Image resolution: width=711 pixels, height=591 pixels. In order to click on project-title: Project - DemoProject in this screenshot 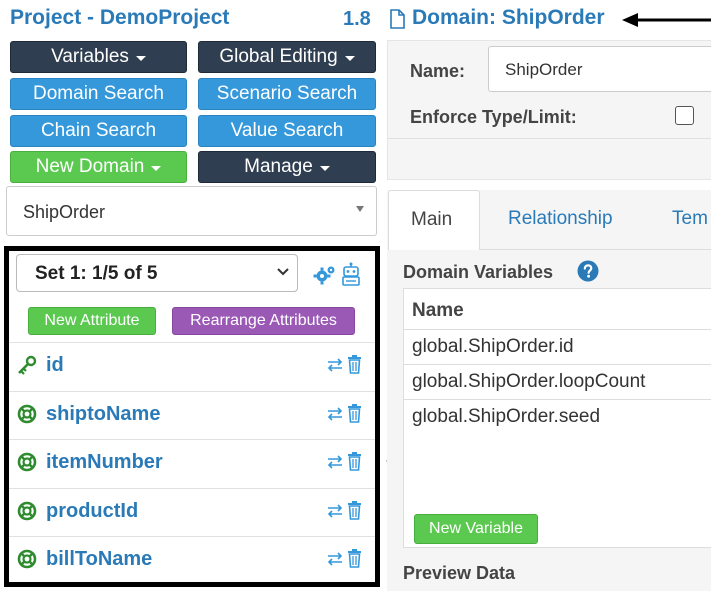, I will do `click(120, 17)`.